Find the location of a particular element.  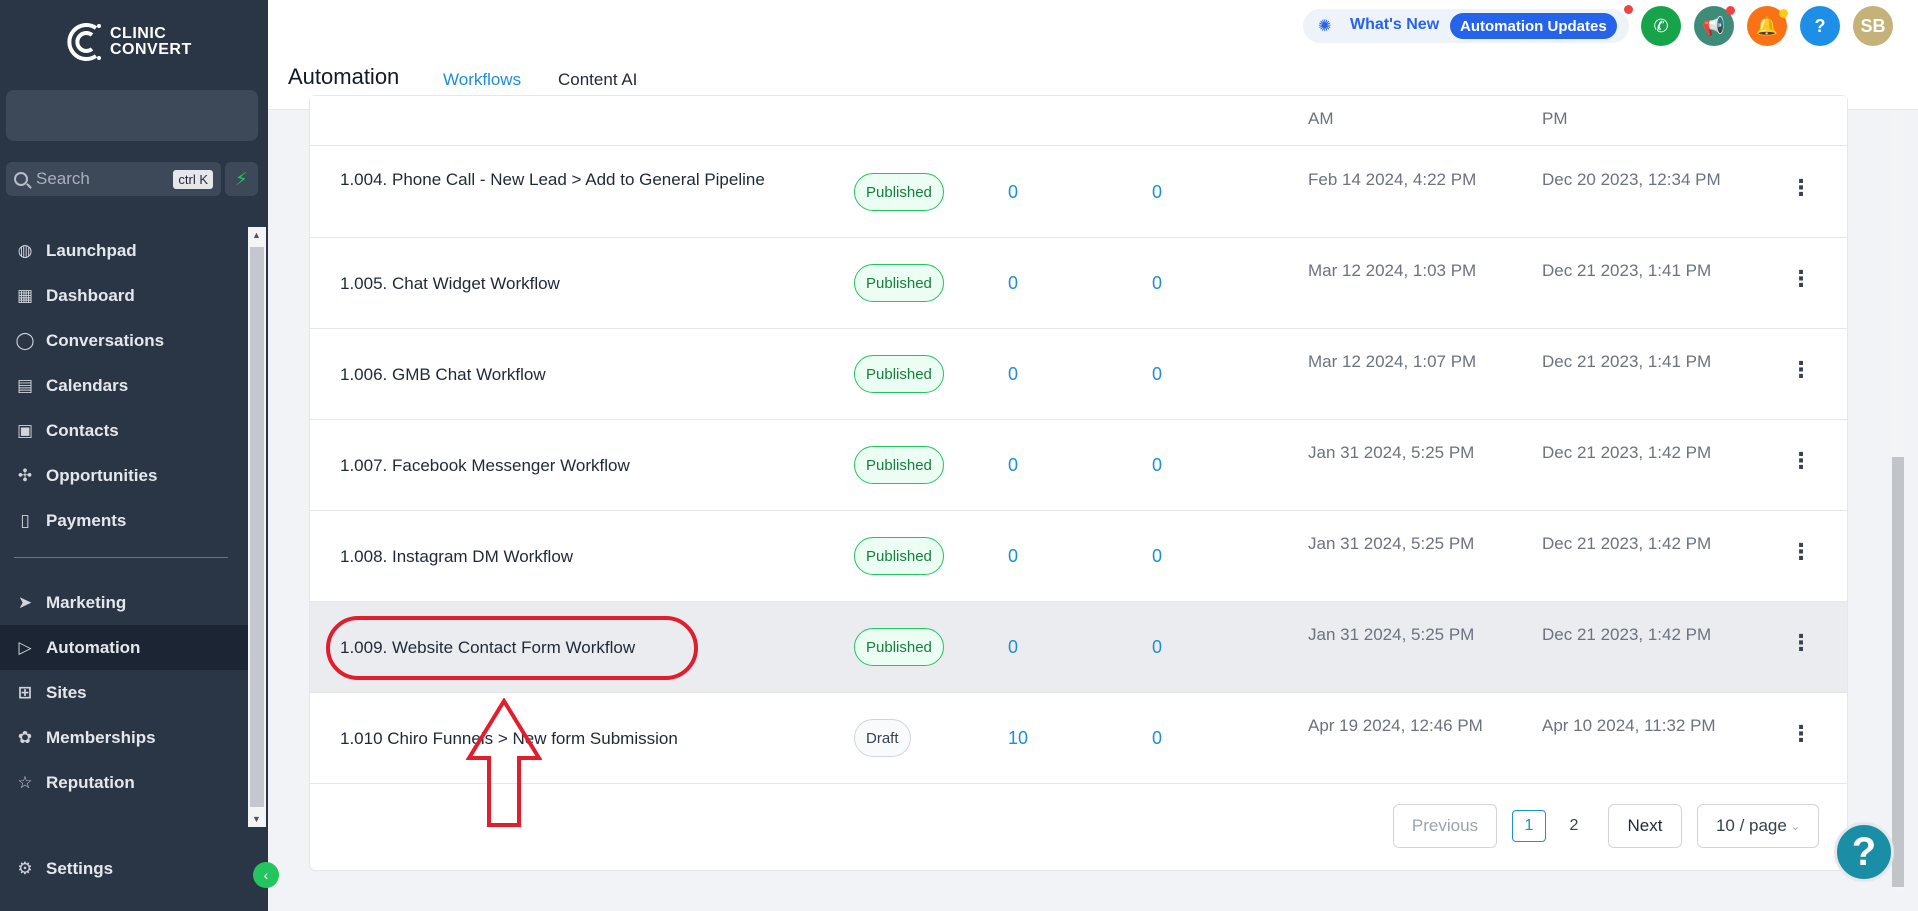

payments-icon: ▯ is located at coordinates (25, 520).